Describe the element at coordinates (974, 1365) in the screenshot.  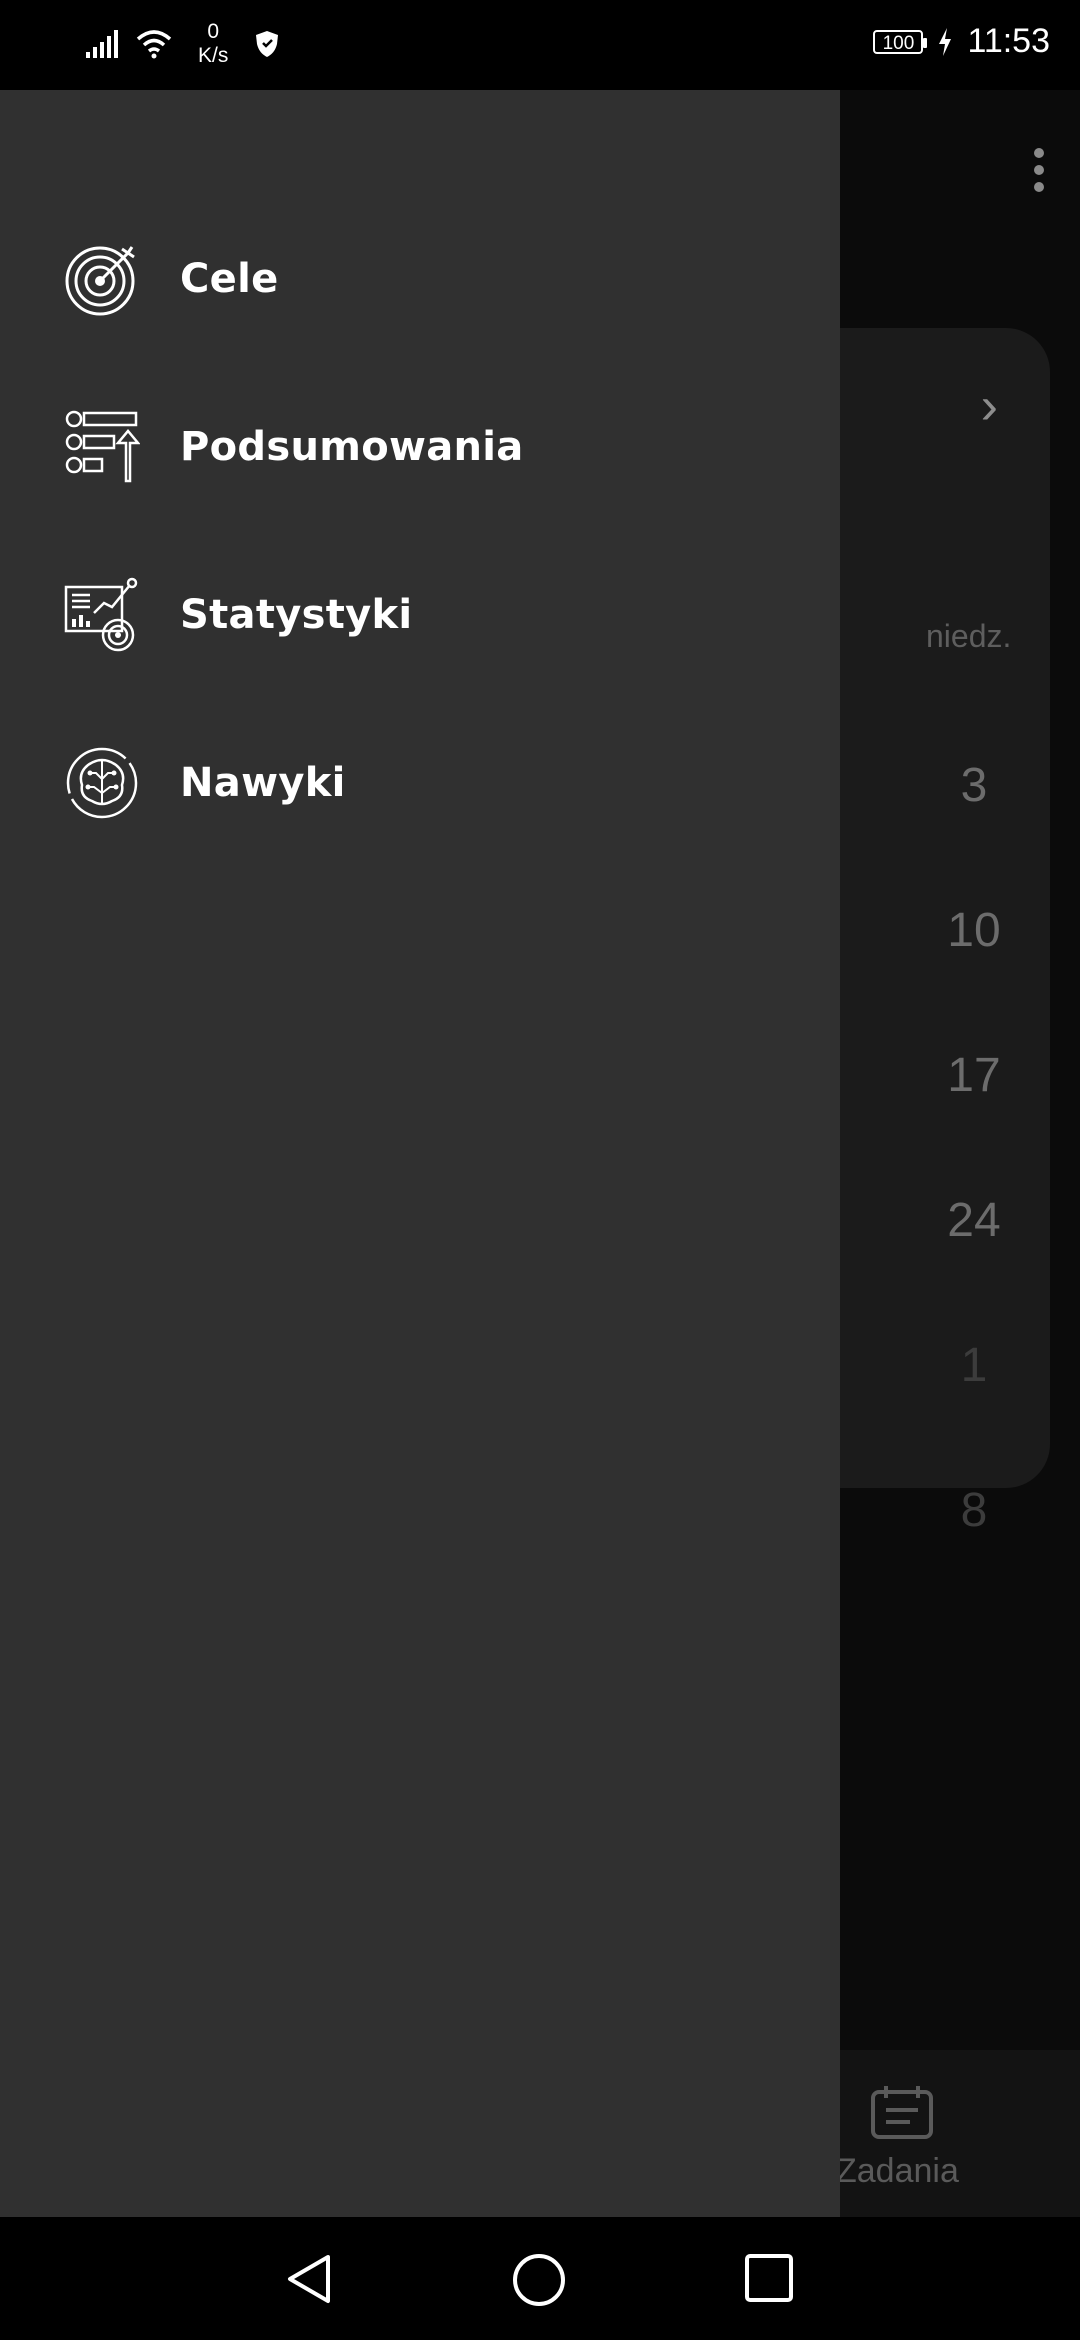
I see `calendar-day: 1` at that location.